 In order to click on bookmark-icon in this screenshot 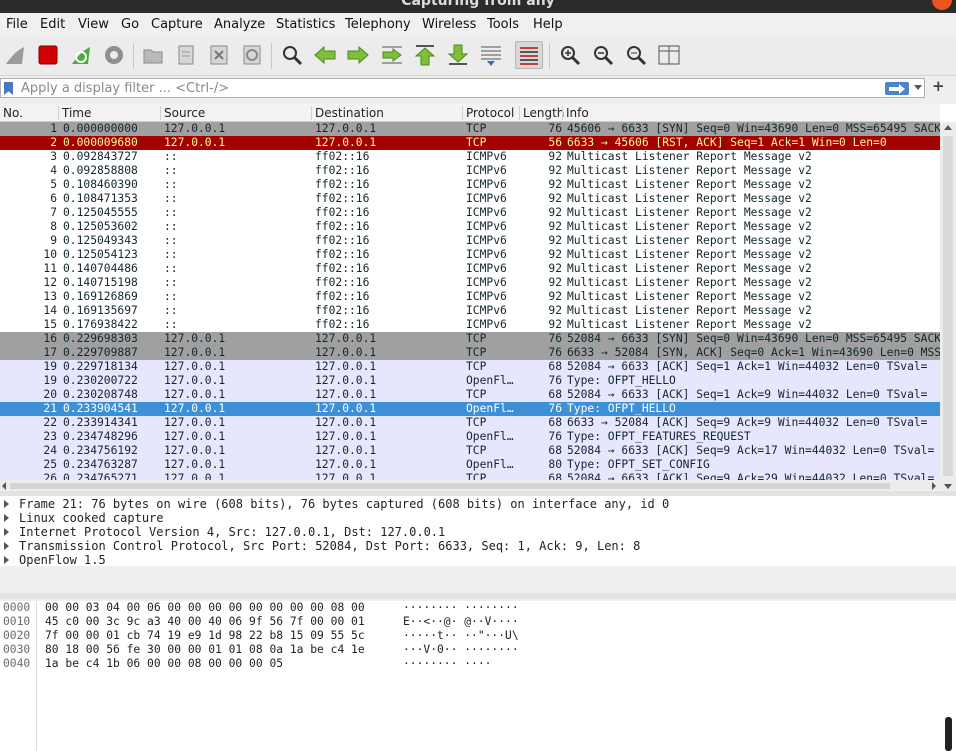, I will do `click(8, 88)`.